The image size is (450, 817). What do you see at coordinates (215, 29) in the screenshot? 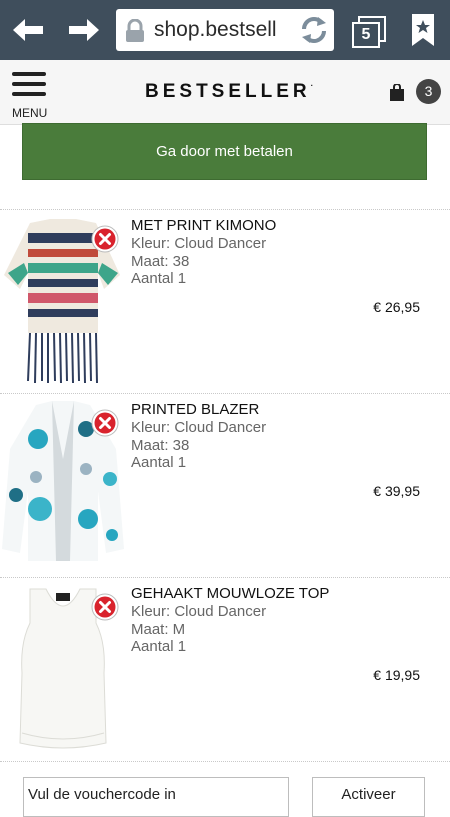
I see `url-text: shop.bestsell` at bounding box center [215, 29].